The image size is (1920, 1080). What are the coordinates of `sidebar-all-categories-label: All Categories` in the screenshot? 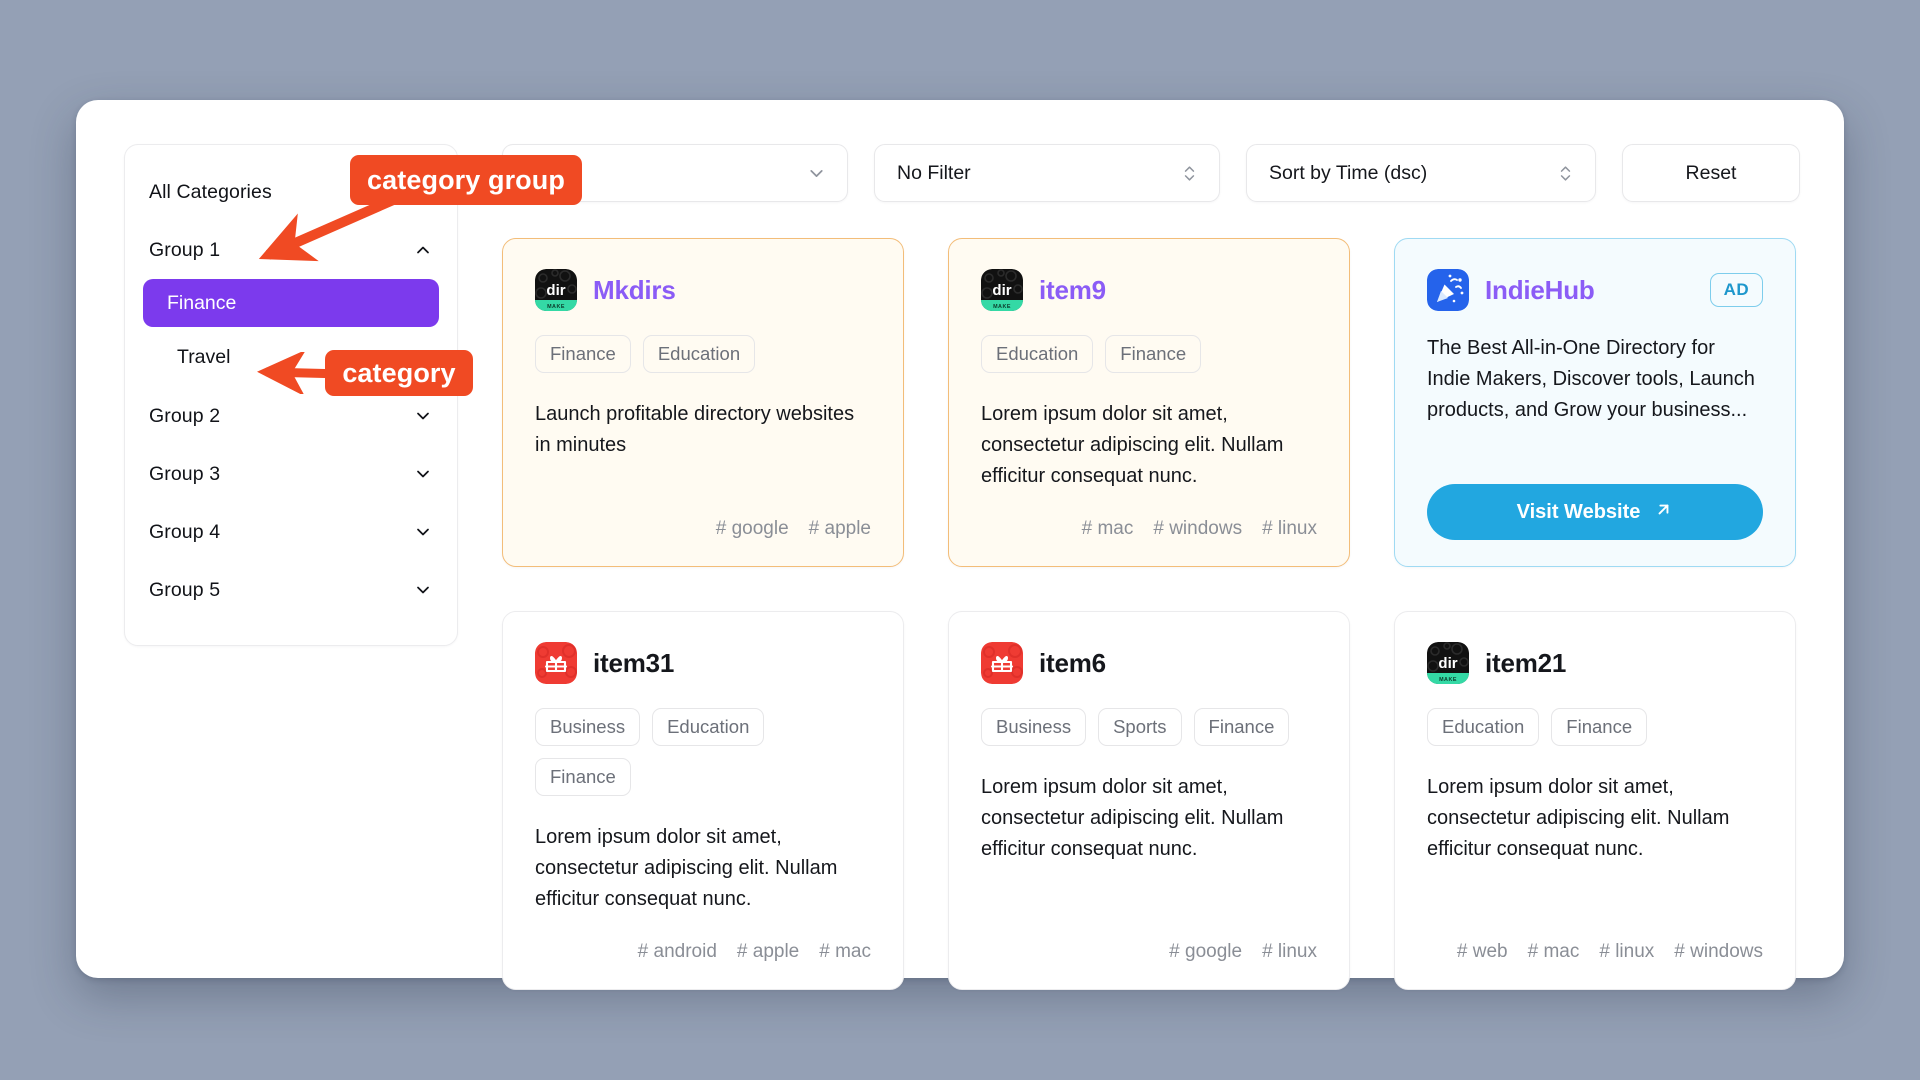 It's located at (210, 191).